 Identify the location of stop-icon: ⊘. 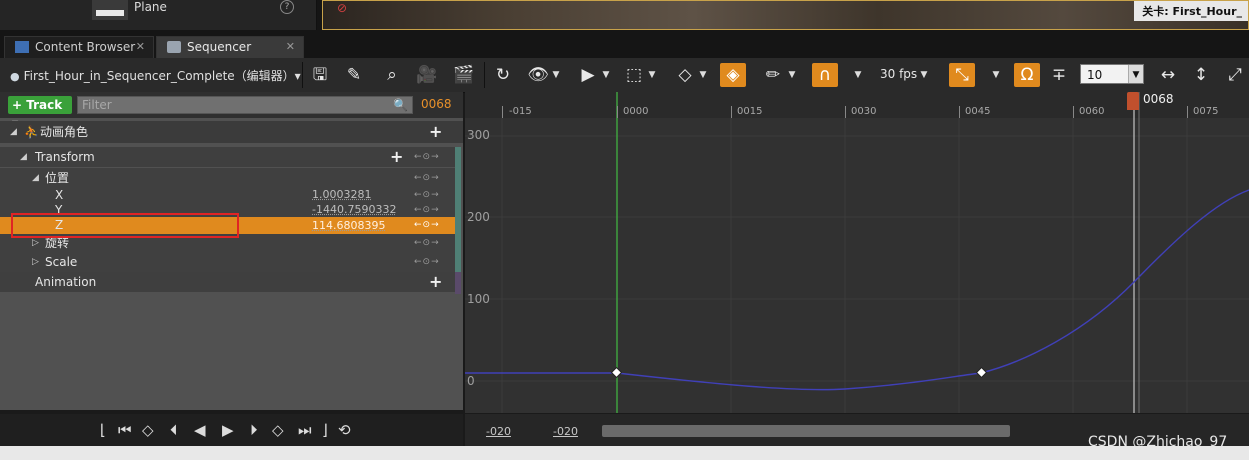
(342, 8).